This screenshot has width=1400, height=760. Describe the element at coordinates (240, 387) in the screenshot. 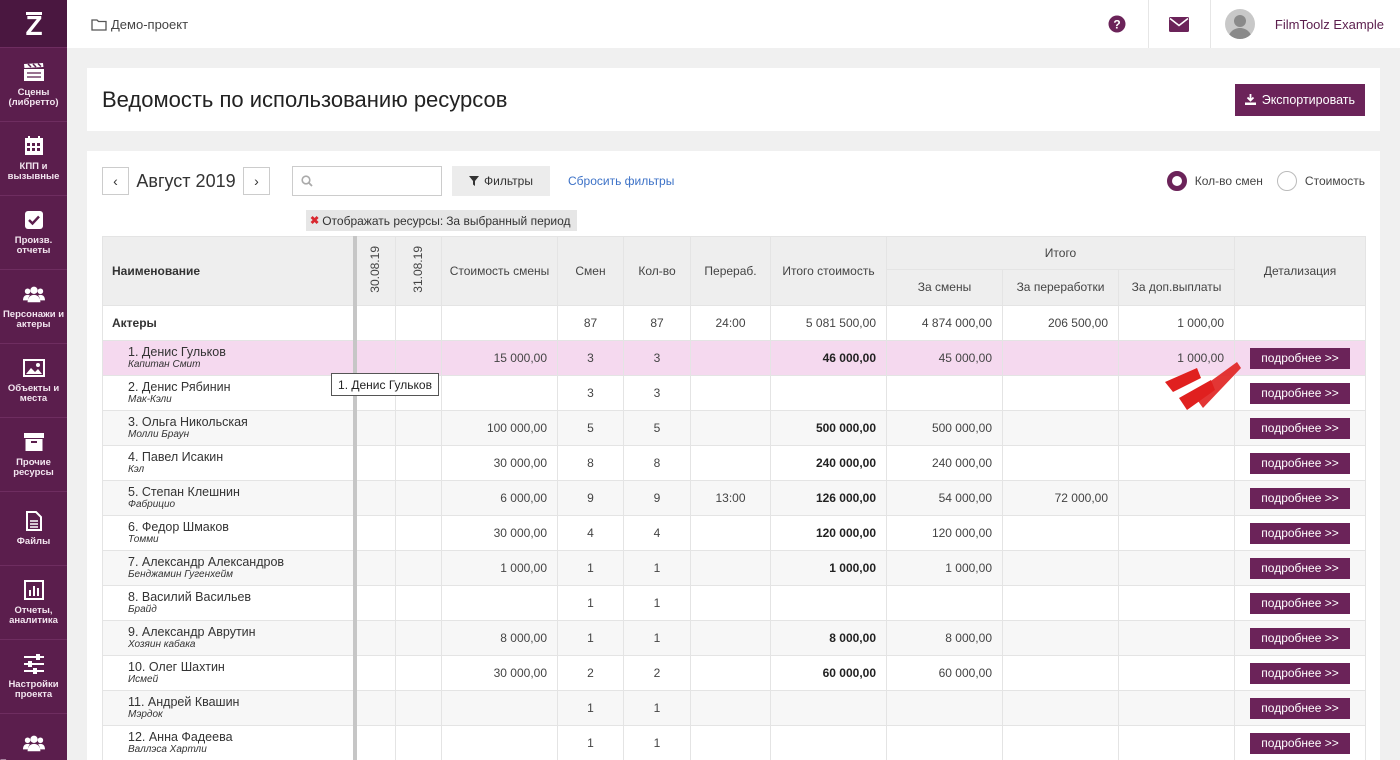

I see `resource-name: 2. Денис Рябинин` at that location.